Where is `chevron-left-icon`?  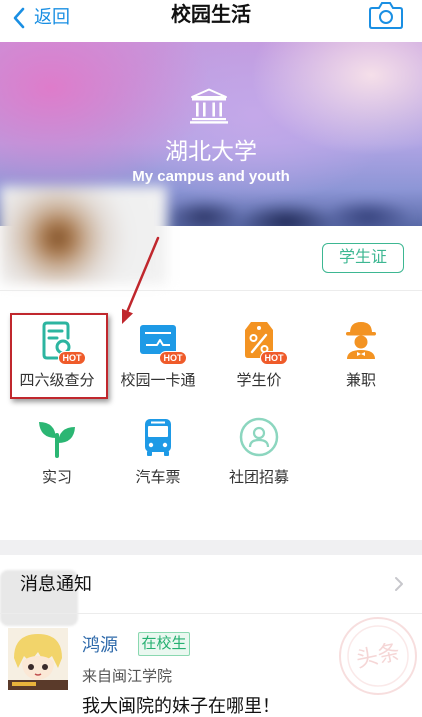
chevron-left-icon is located at coordinates (19, 18).